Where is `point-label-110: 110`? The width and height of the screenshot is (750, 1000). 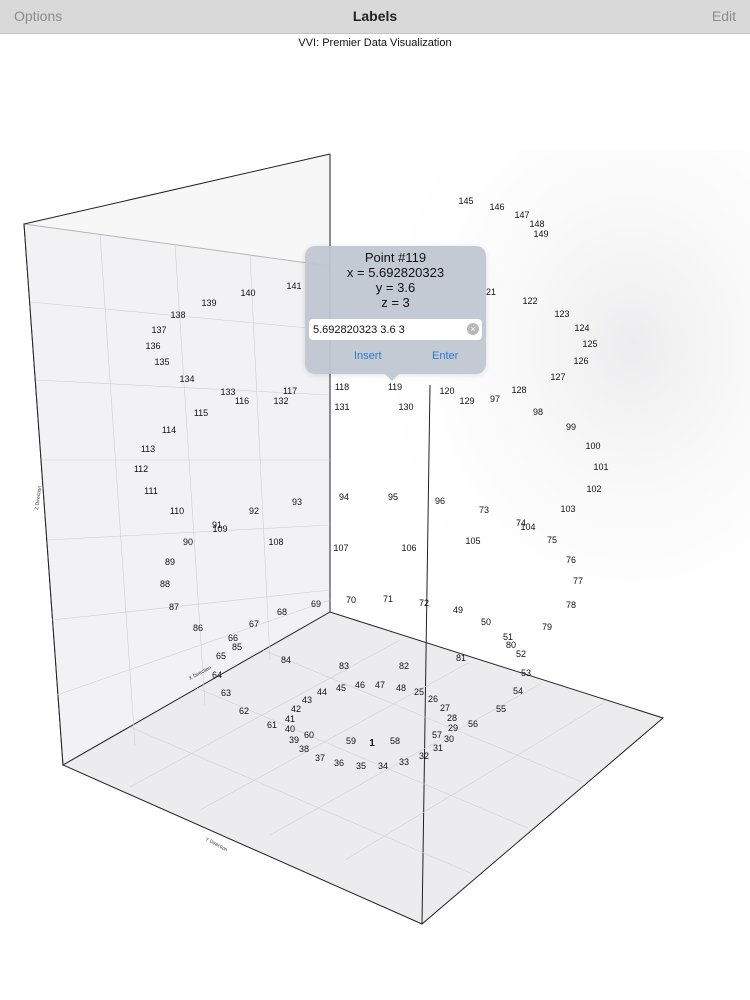
point-label-110: 110 is located at coordinates (177, 511).